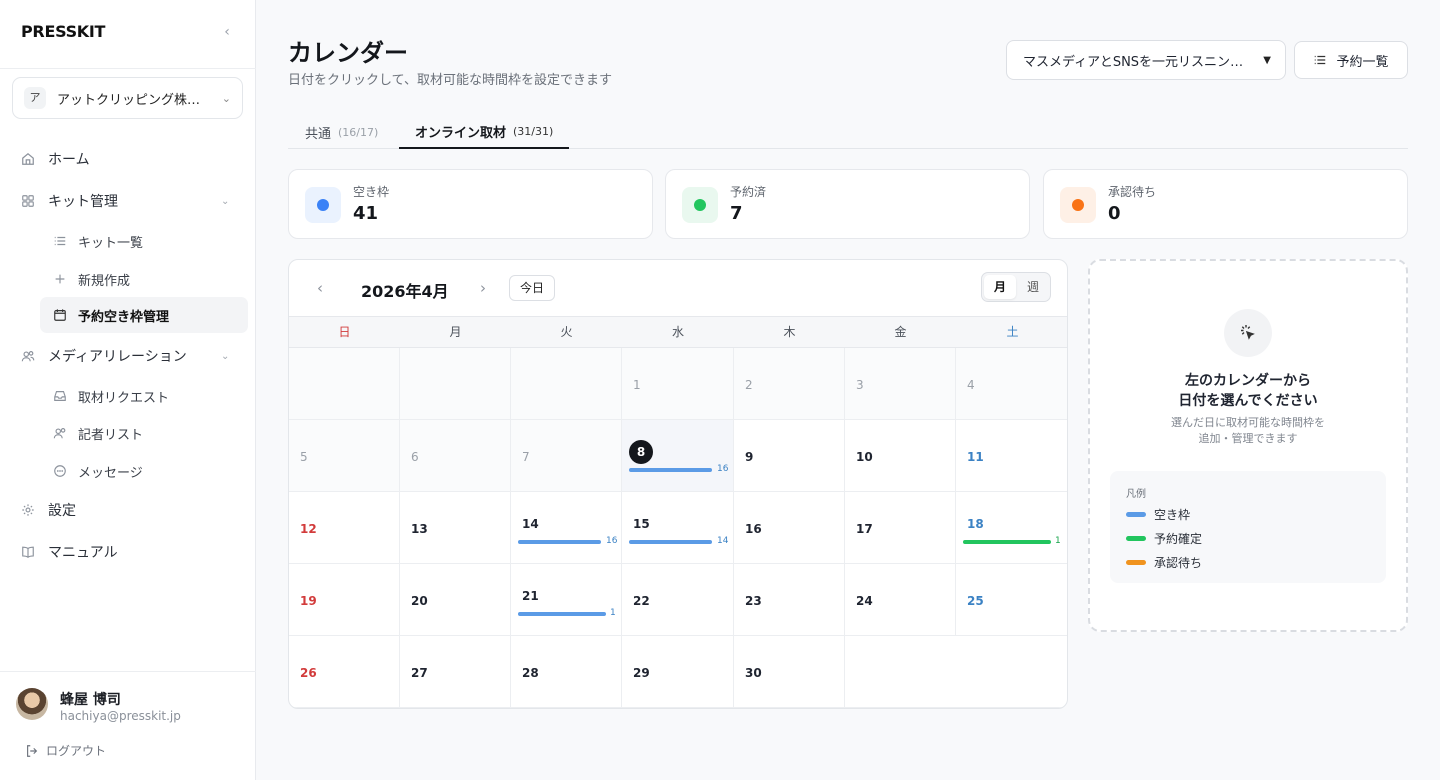  What do you see at coordinates (678, 332) in the screenshot?
I see `weekday-header: 日月火水木金土` at bounding box center [678, 332].